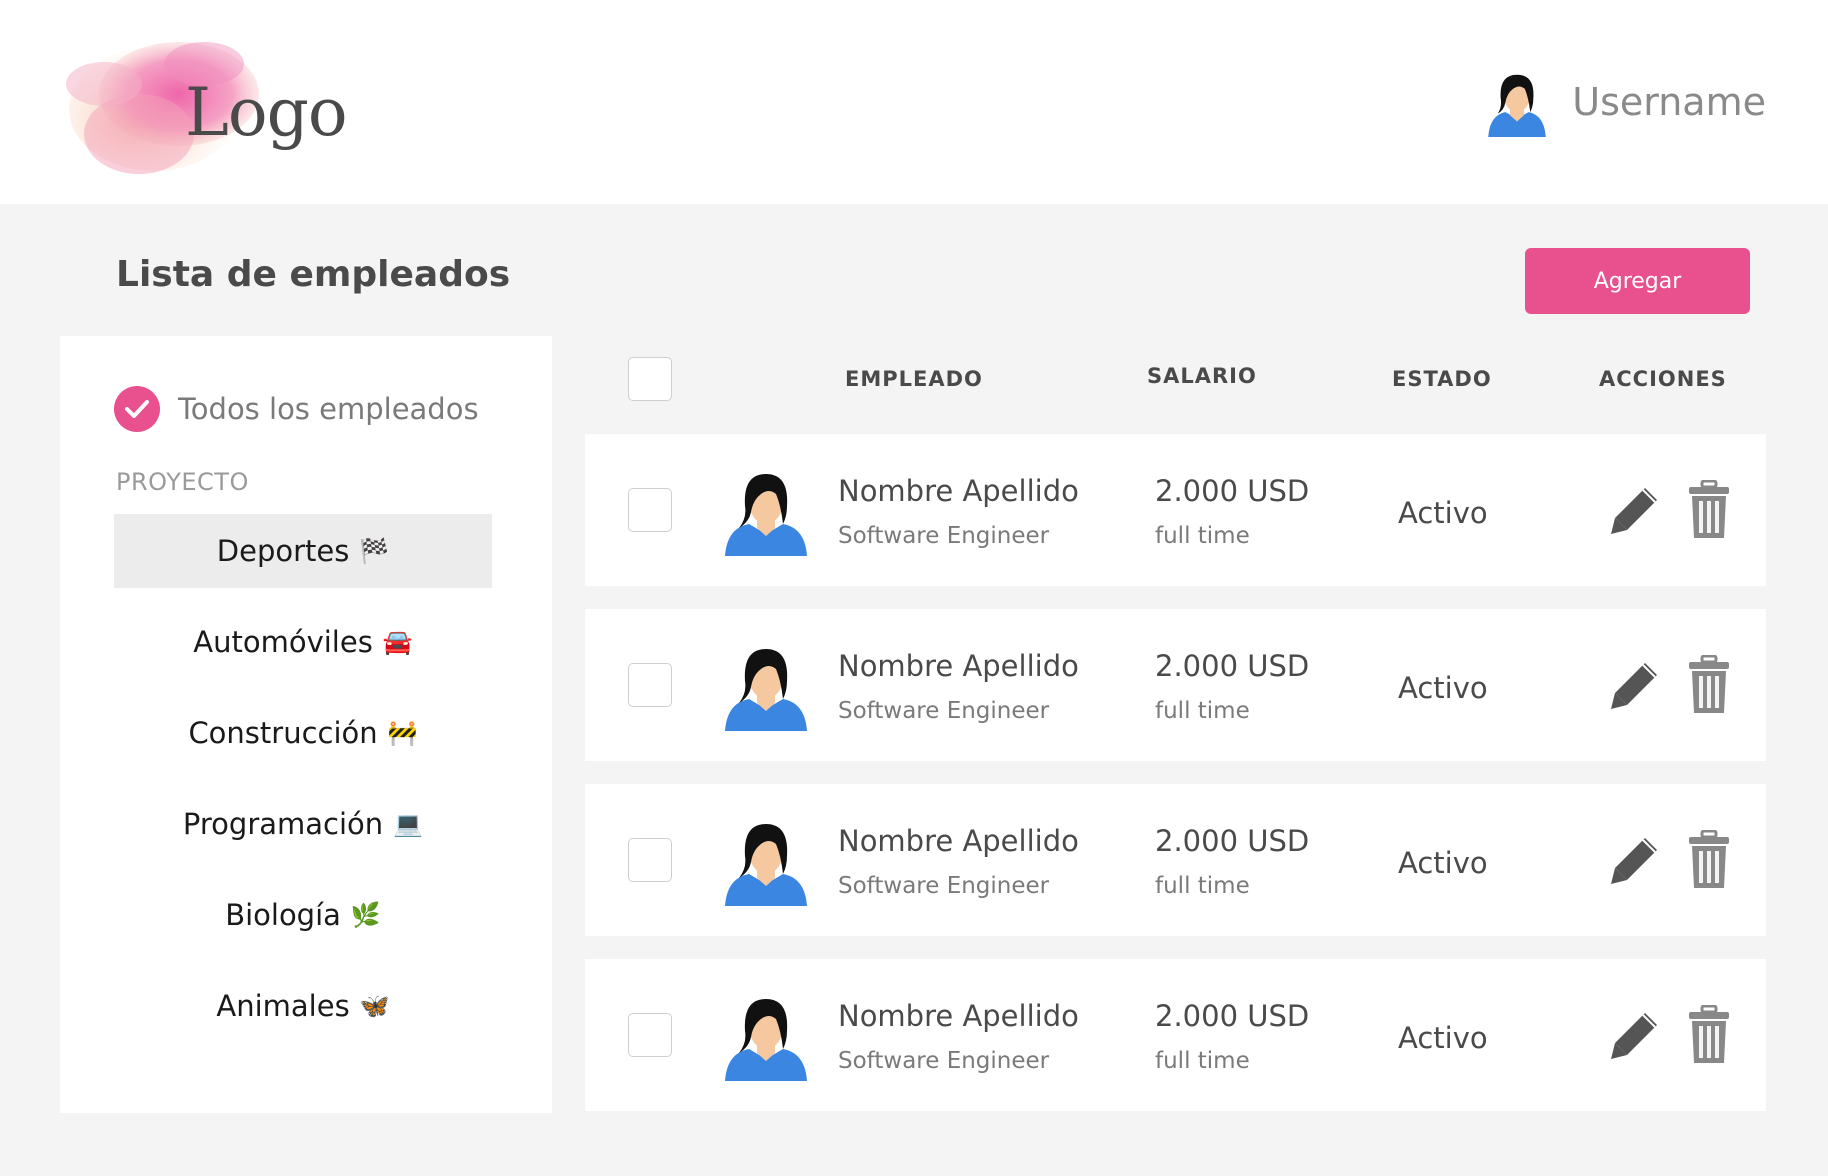  What do you see at coordinates (1442, 379) in the screenshot?
I see `column-header-estado: ESTADO` at bounding box center [1442, 379].